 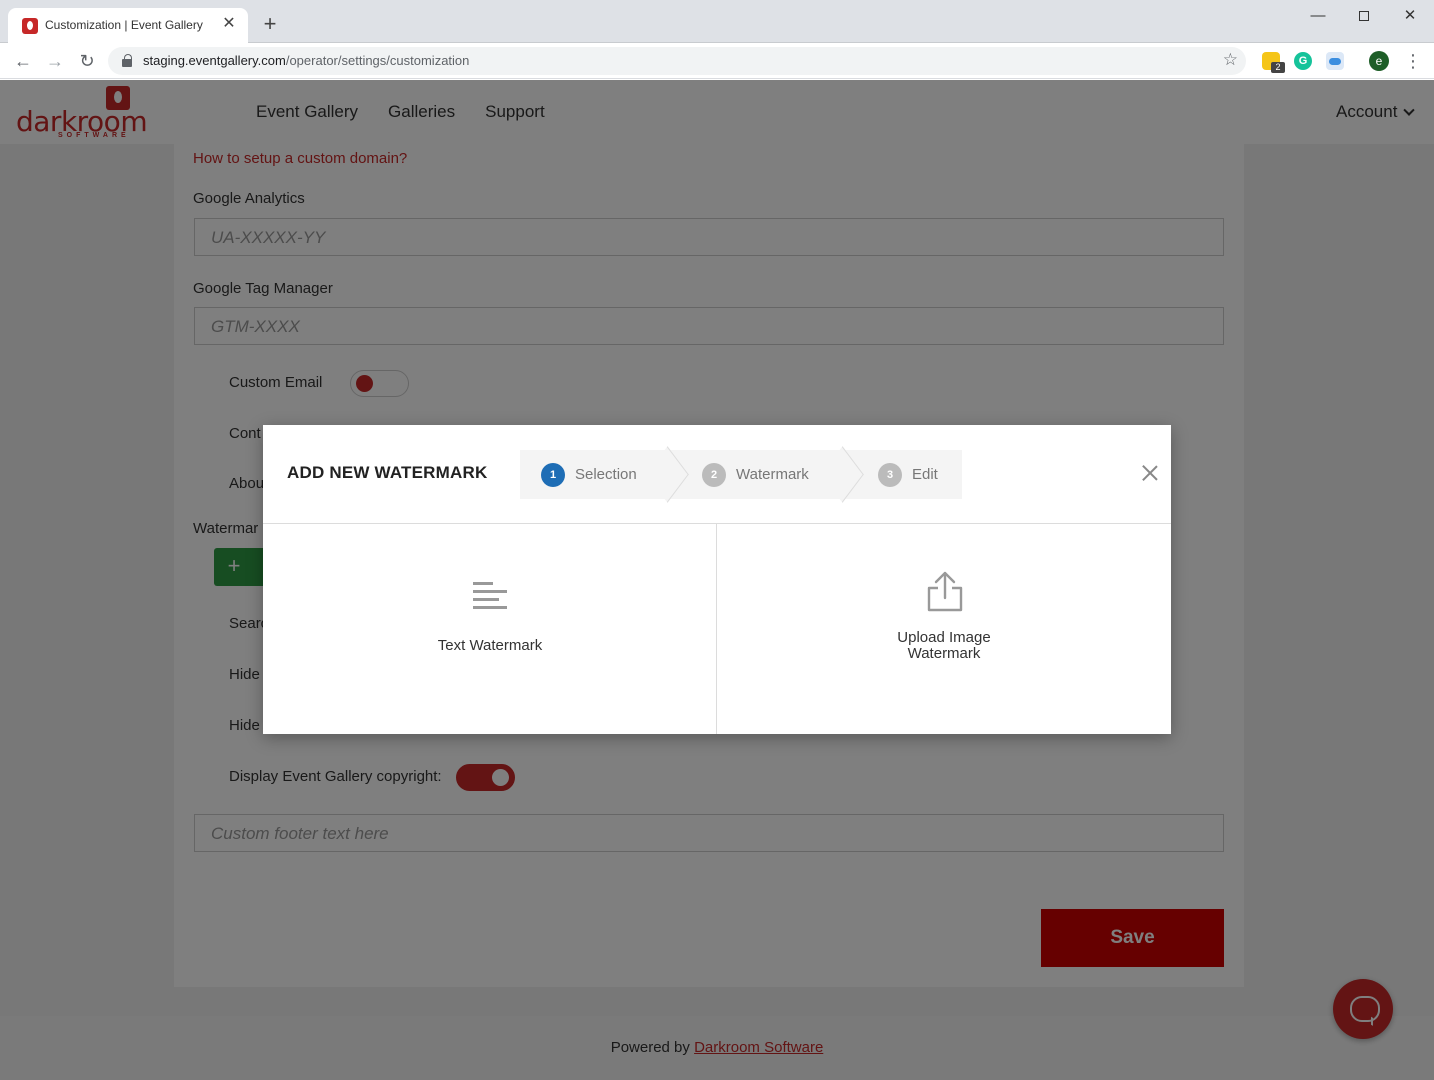 I want to click on cloud-extension-icon, so click(x=1335, y=61).